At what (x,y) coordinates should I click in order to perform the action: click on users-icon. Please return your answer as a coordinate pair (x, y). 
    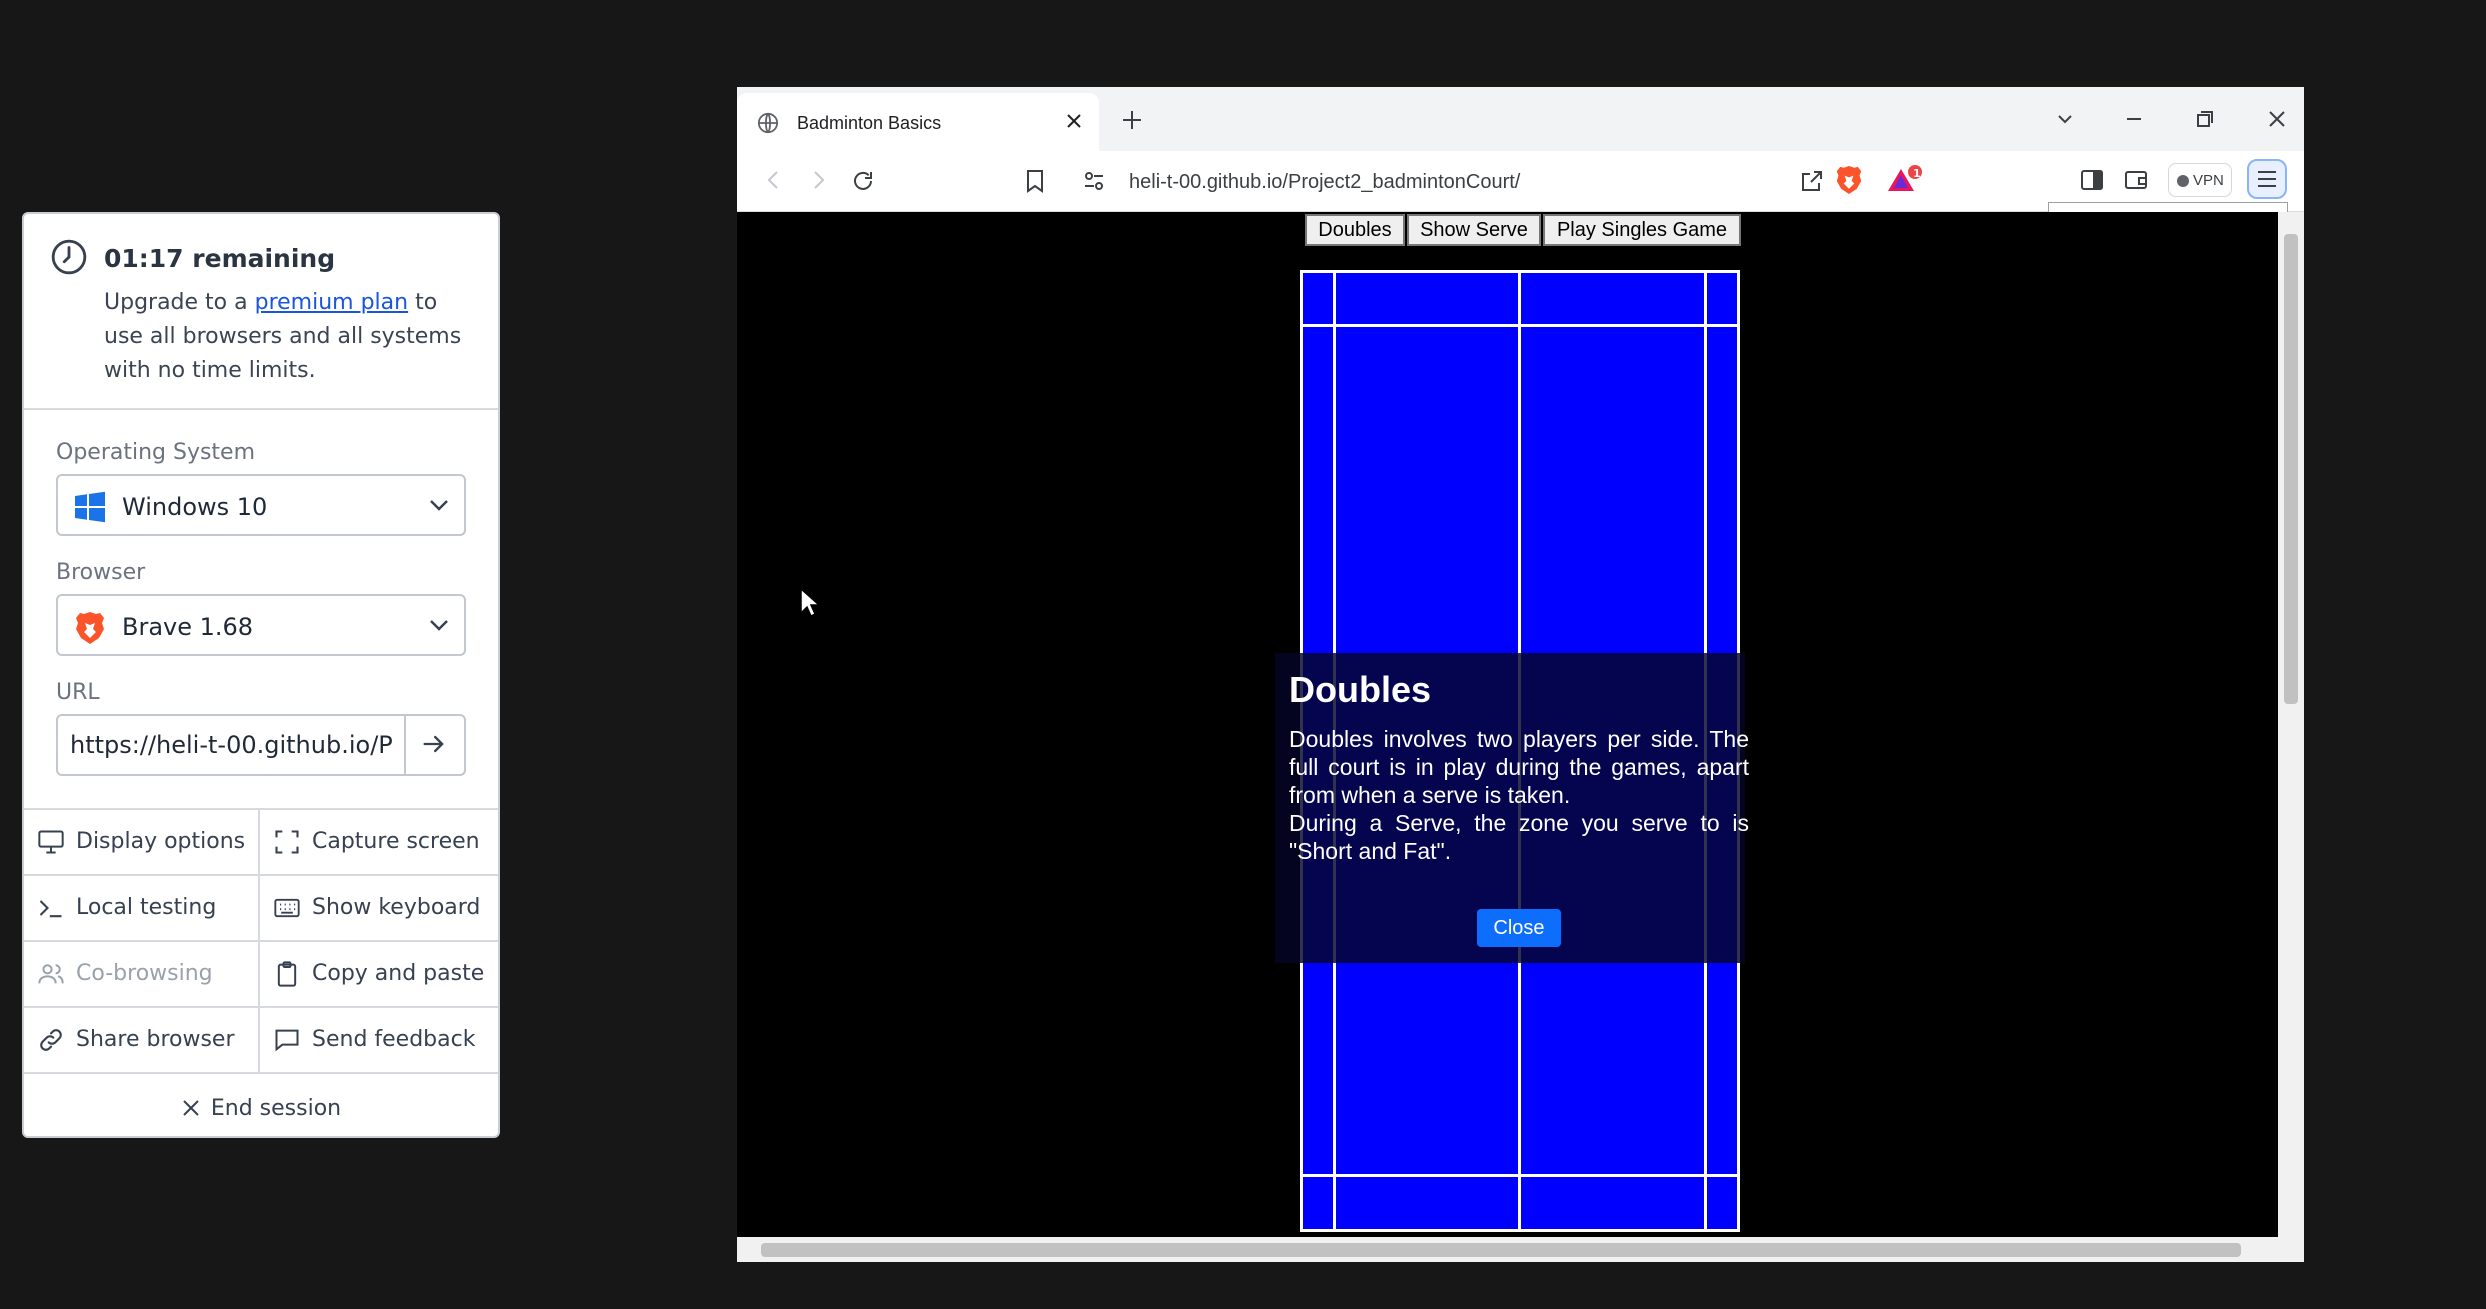
    Looking at the image, I should click on (51, 974).